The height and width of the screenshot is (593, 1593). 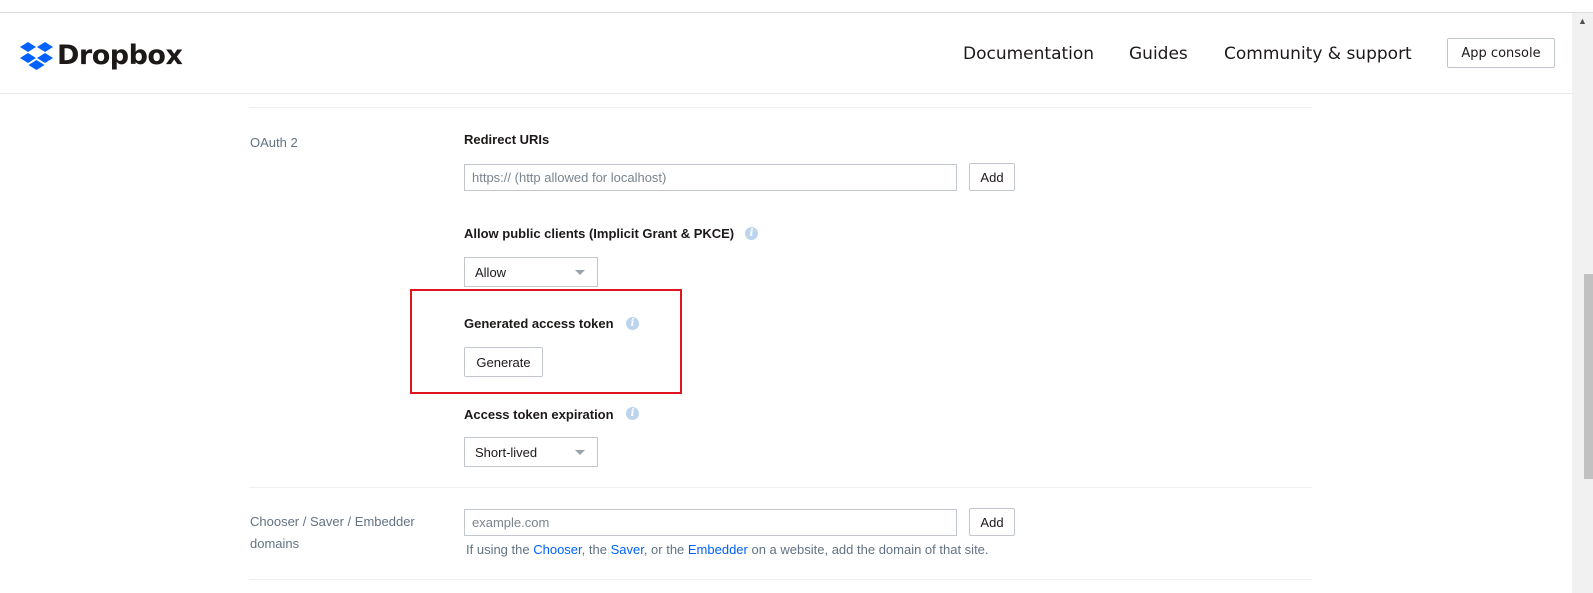 What do you see at coordinates (491, 272) in the screenshot?
I see `public-clients-selected-value: Allow` at bounding box center [491, 272].